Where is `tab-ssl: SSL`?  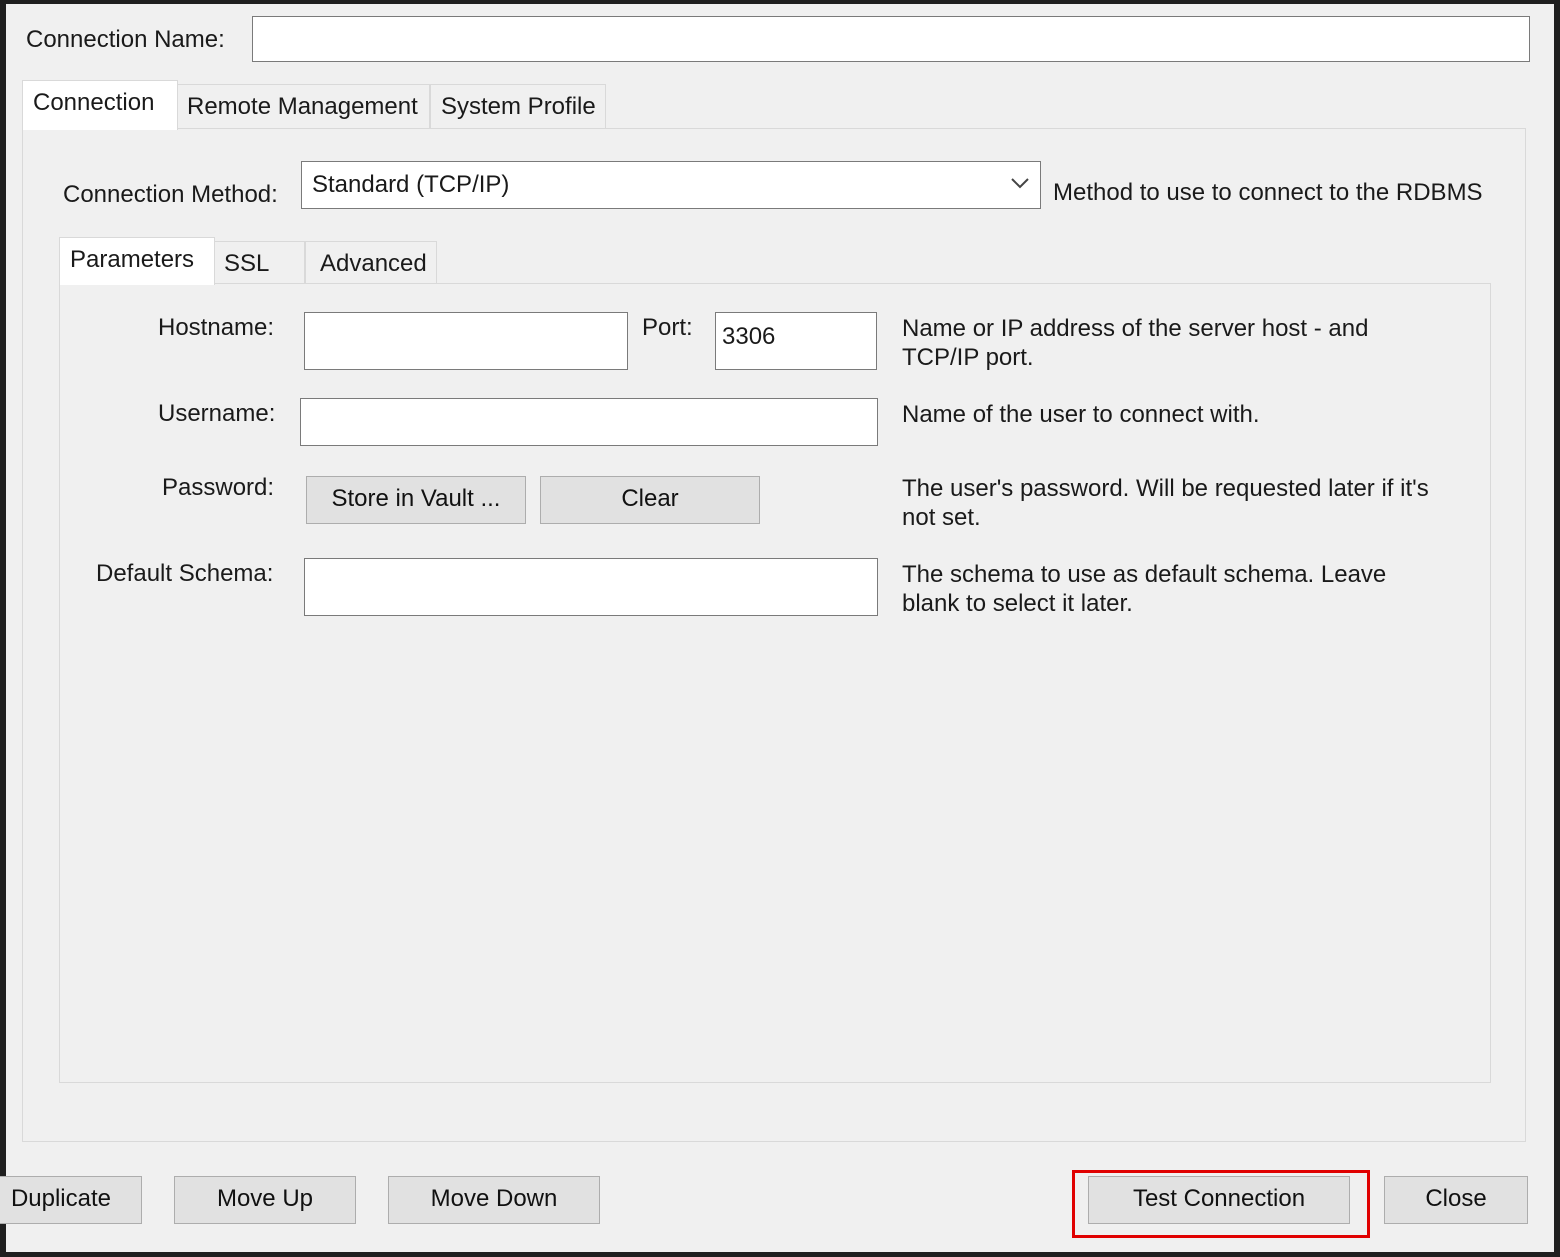 tab-ssl: SSL is located at coordinates (259, 263).